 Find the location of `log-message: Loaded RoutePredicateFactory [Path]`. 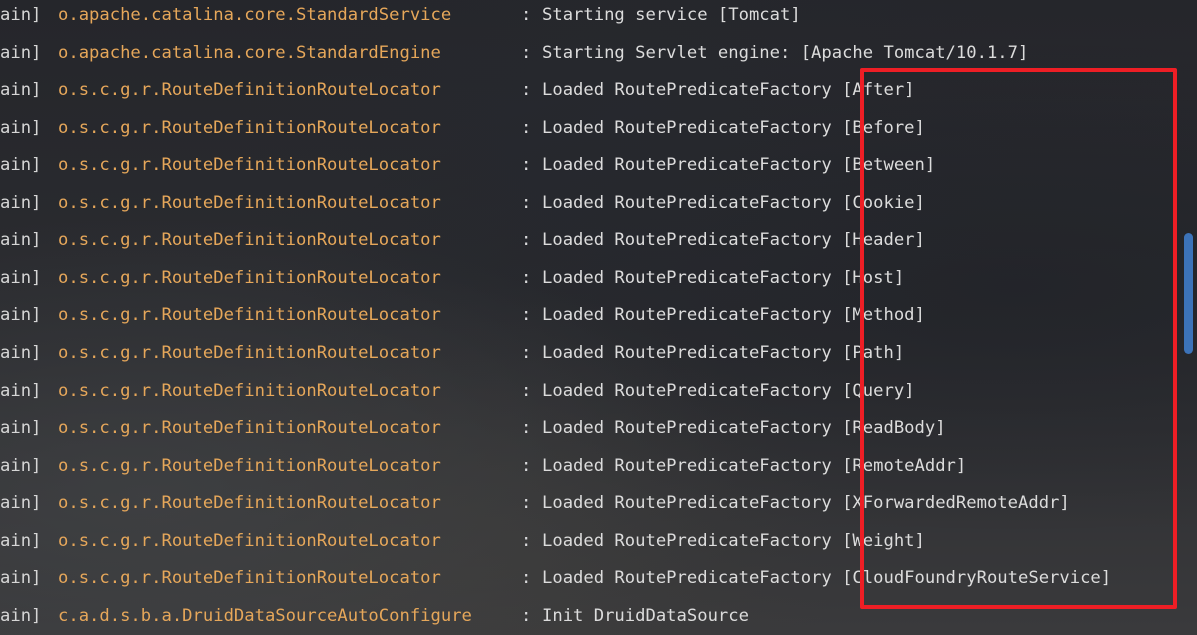

log-message: Loaded RoutePredicateFactory [Path] is located at coordinates (723, 352).